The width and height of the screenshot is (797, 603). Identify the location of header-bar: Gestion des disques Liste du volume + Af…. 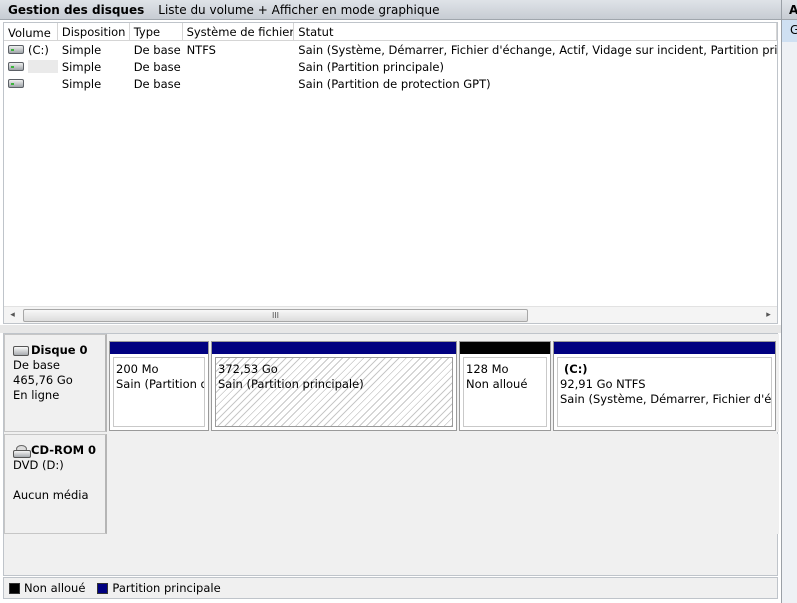
(390, 10).